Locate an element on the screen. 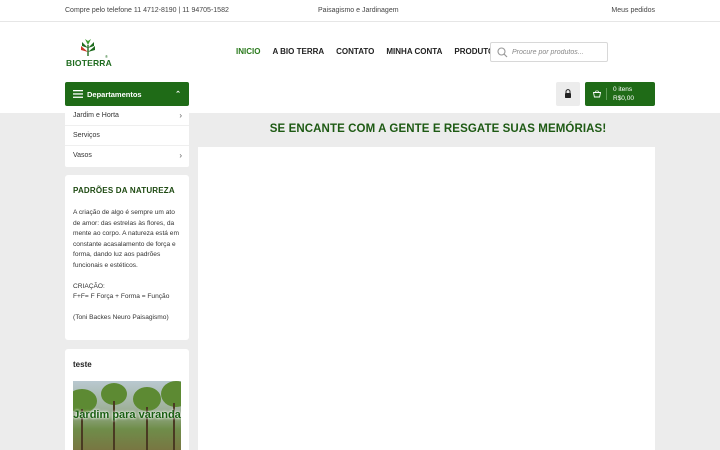 The width and height of the screenshot is (720, 450). leaf-logo-icon is located at coordinates (88, 47).